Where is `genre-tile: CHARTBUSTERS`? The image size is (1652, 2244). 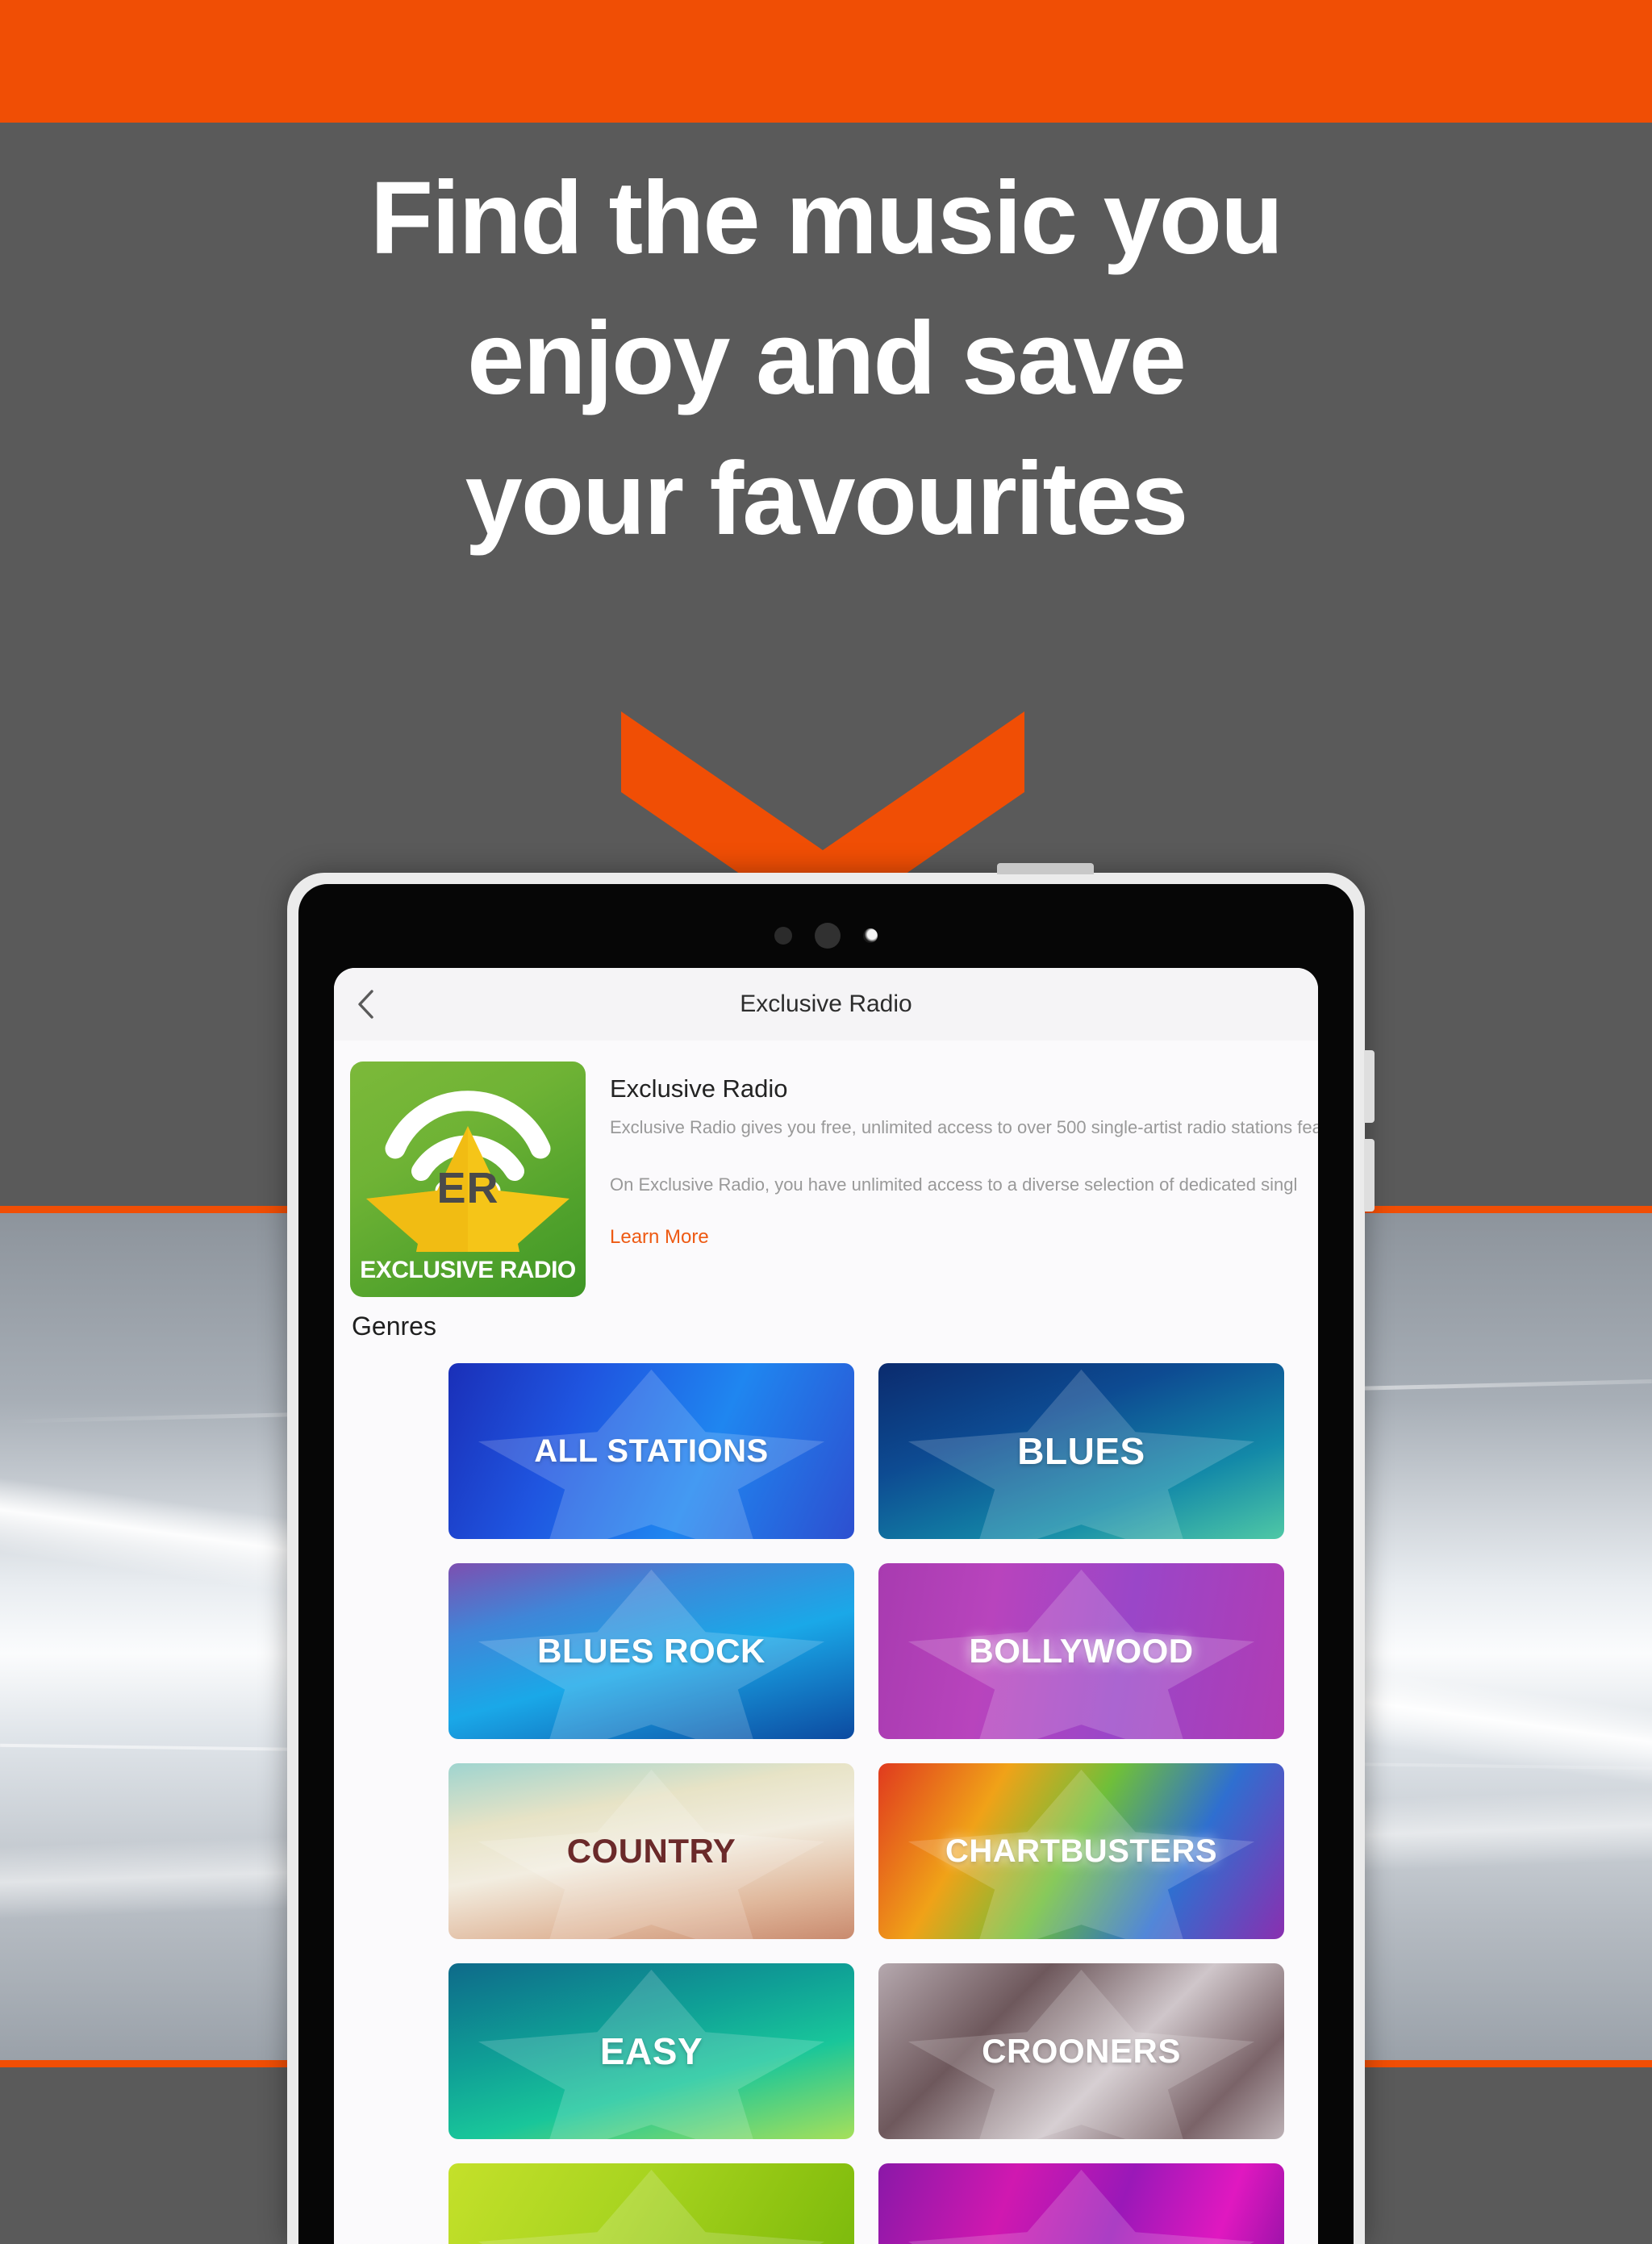
genre-tile: CHARTBUSTERS is located at coordinates (1081, 1851).